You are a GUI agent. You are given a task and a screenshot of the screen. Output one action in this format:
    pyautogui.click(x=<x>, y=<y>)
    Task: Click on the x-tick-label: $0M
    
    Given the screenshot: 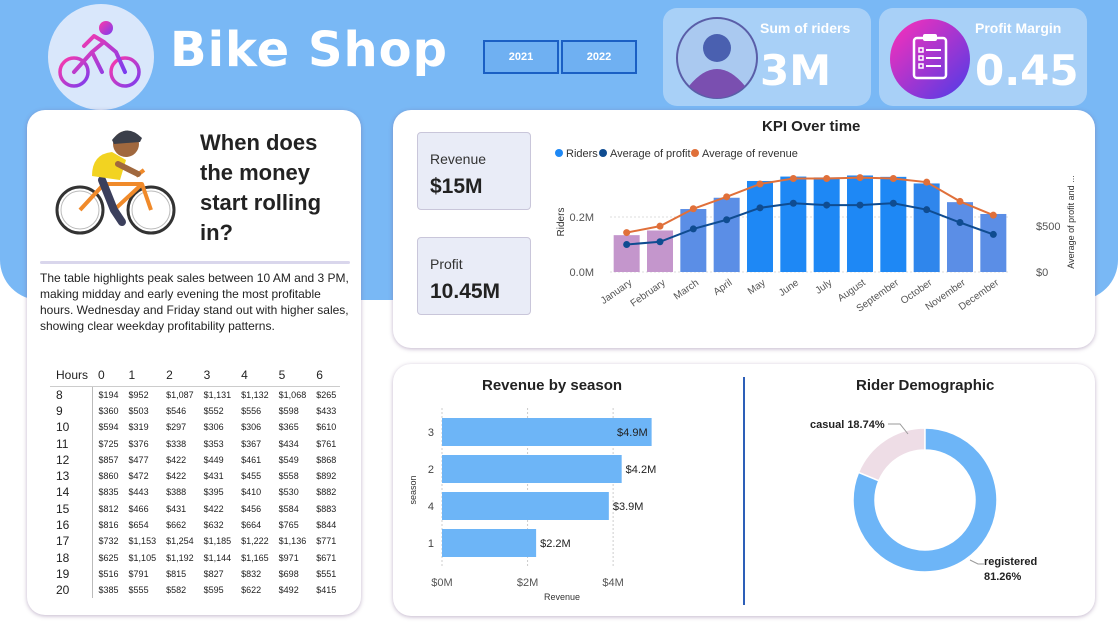 What is the action you would take?
    pyautogui.click(x=441, y=583)
    